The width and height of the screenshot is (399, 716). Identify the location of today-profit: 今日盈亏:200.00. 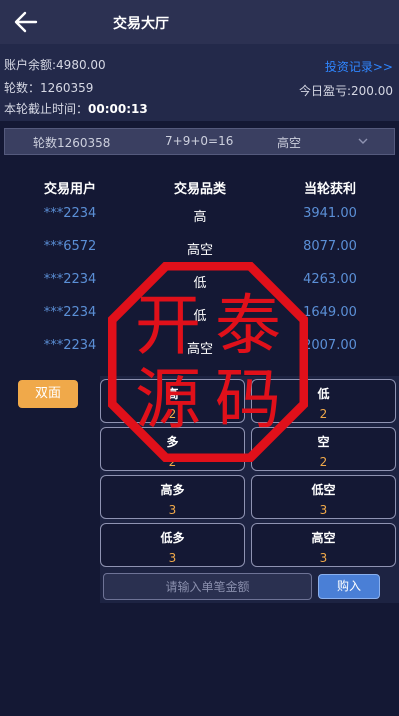
(345, 91).